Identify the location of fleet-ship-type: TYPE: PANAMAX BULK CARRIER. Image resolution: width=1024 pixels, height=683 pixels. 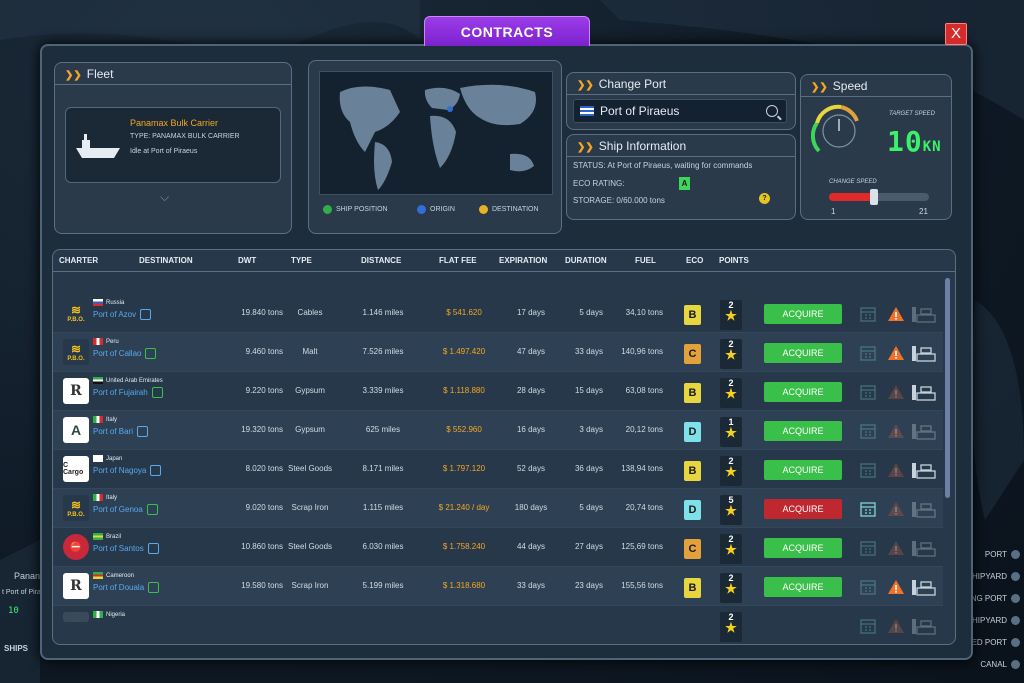
(185, 136).